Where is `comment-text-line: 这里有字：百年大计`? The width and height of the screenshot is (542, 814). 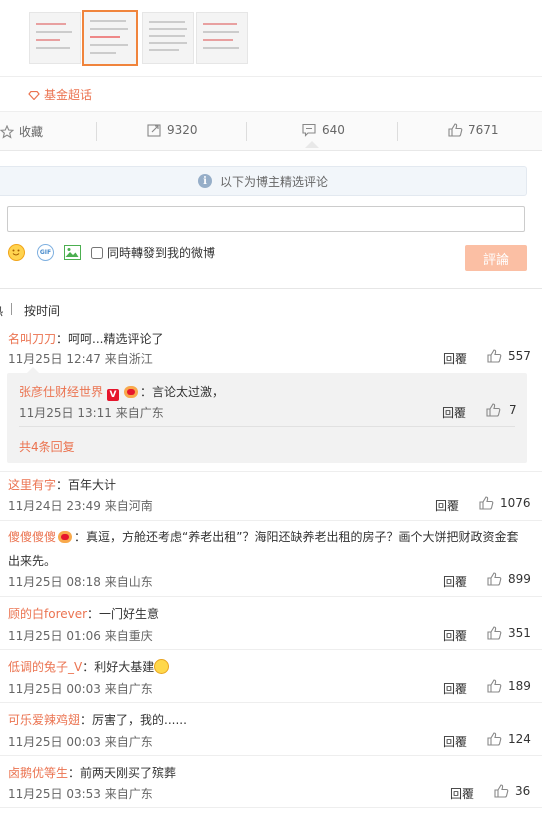 comment-text-line: 这里有字：百年大计 is located at coordinates (62, 484).